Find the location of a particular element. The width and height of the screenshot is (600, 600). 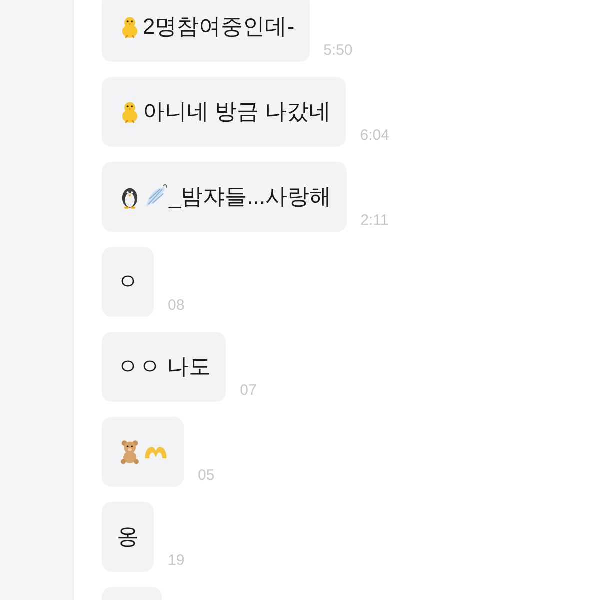

timestamp: 05 is located at coordinates (206, 476).